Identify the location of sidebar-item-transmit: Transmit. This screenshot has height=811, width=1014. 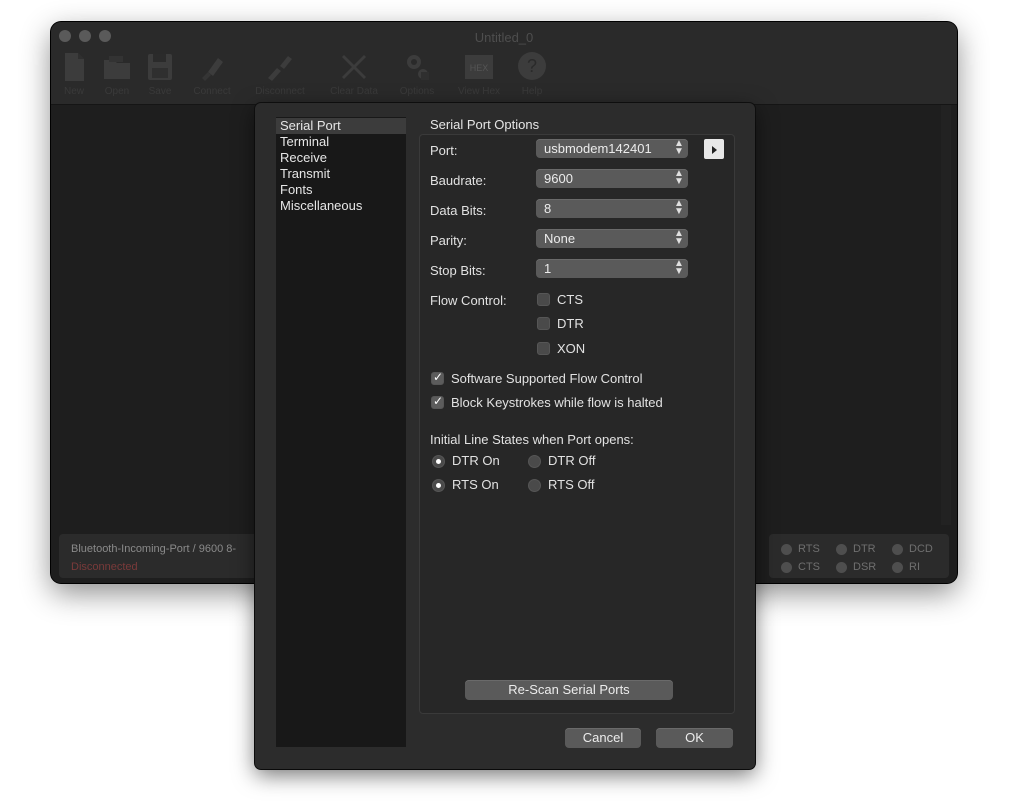
(341, 174).